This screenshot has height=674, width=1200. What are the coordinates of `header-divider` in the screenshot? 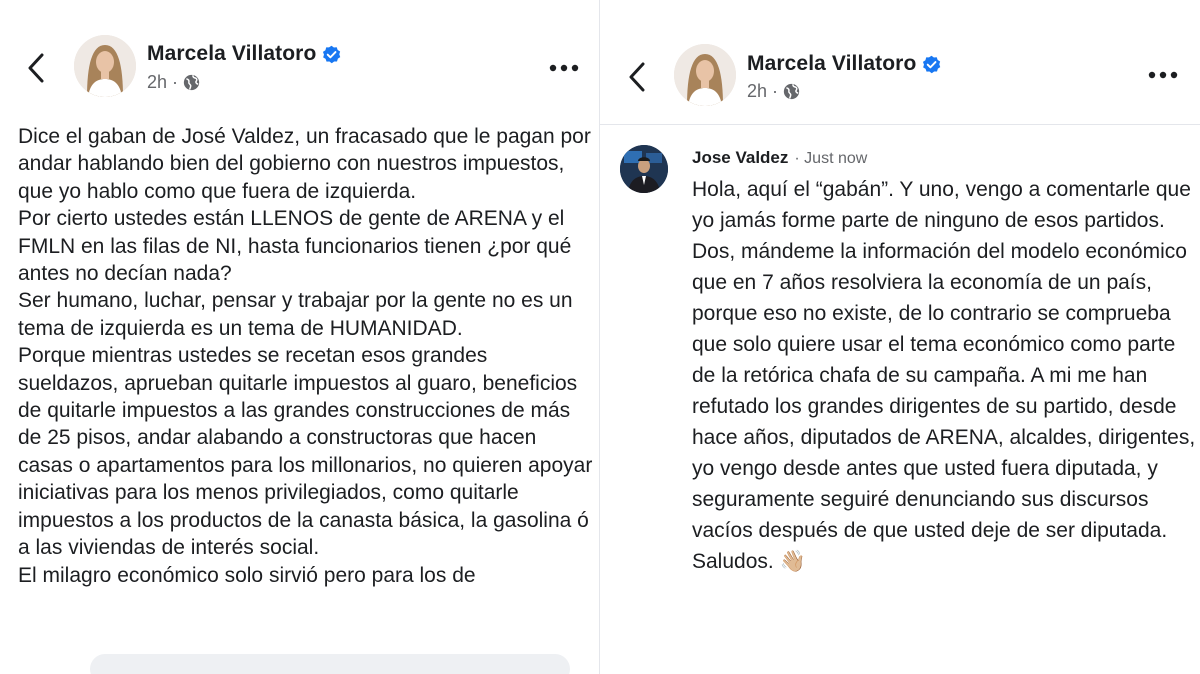 It's located at (900, 124).